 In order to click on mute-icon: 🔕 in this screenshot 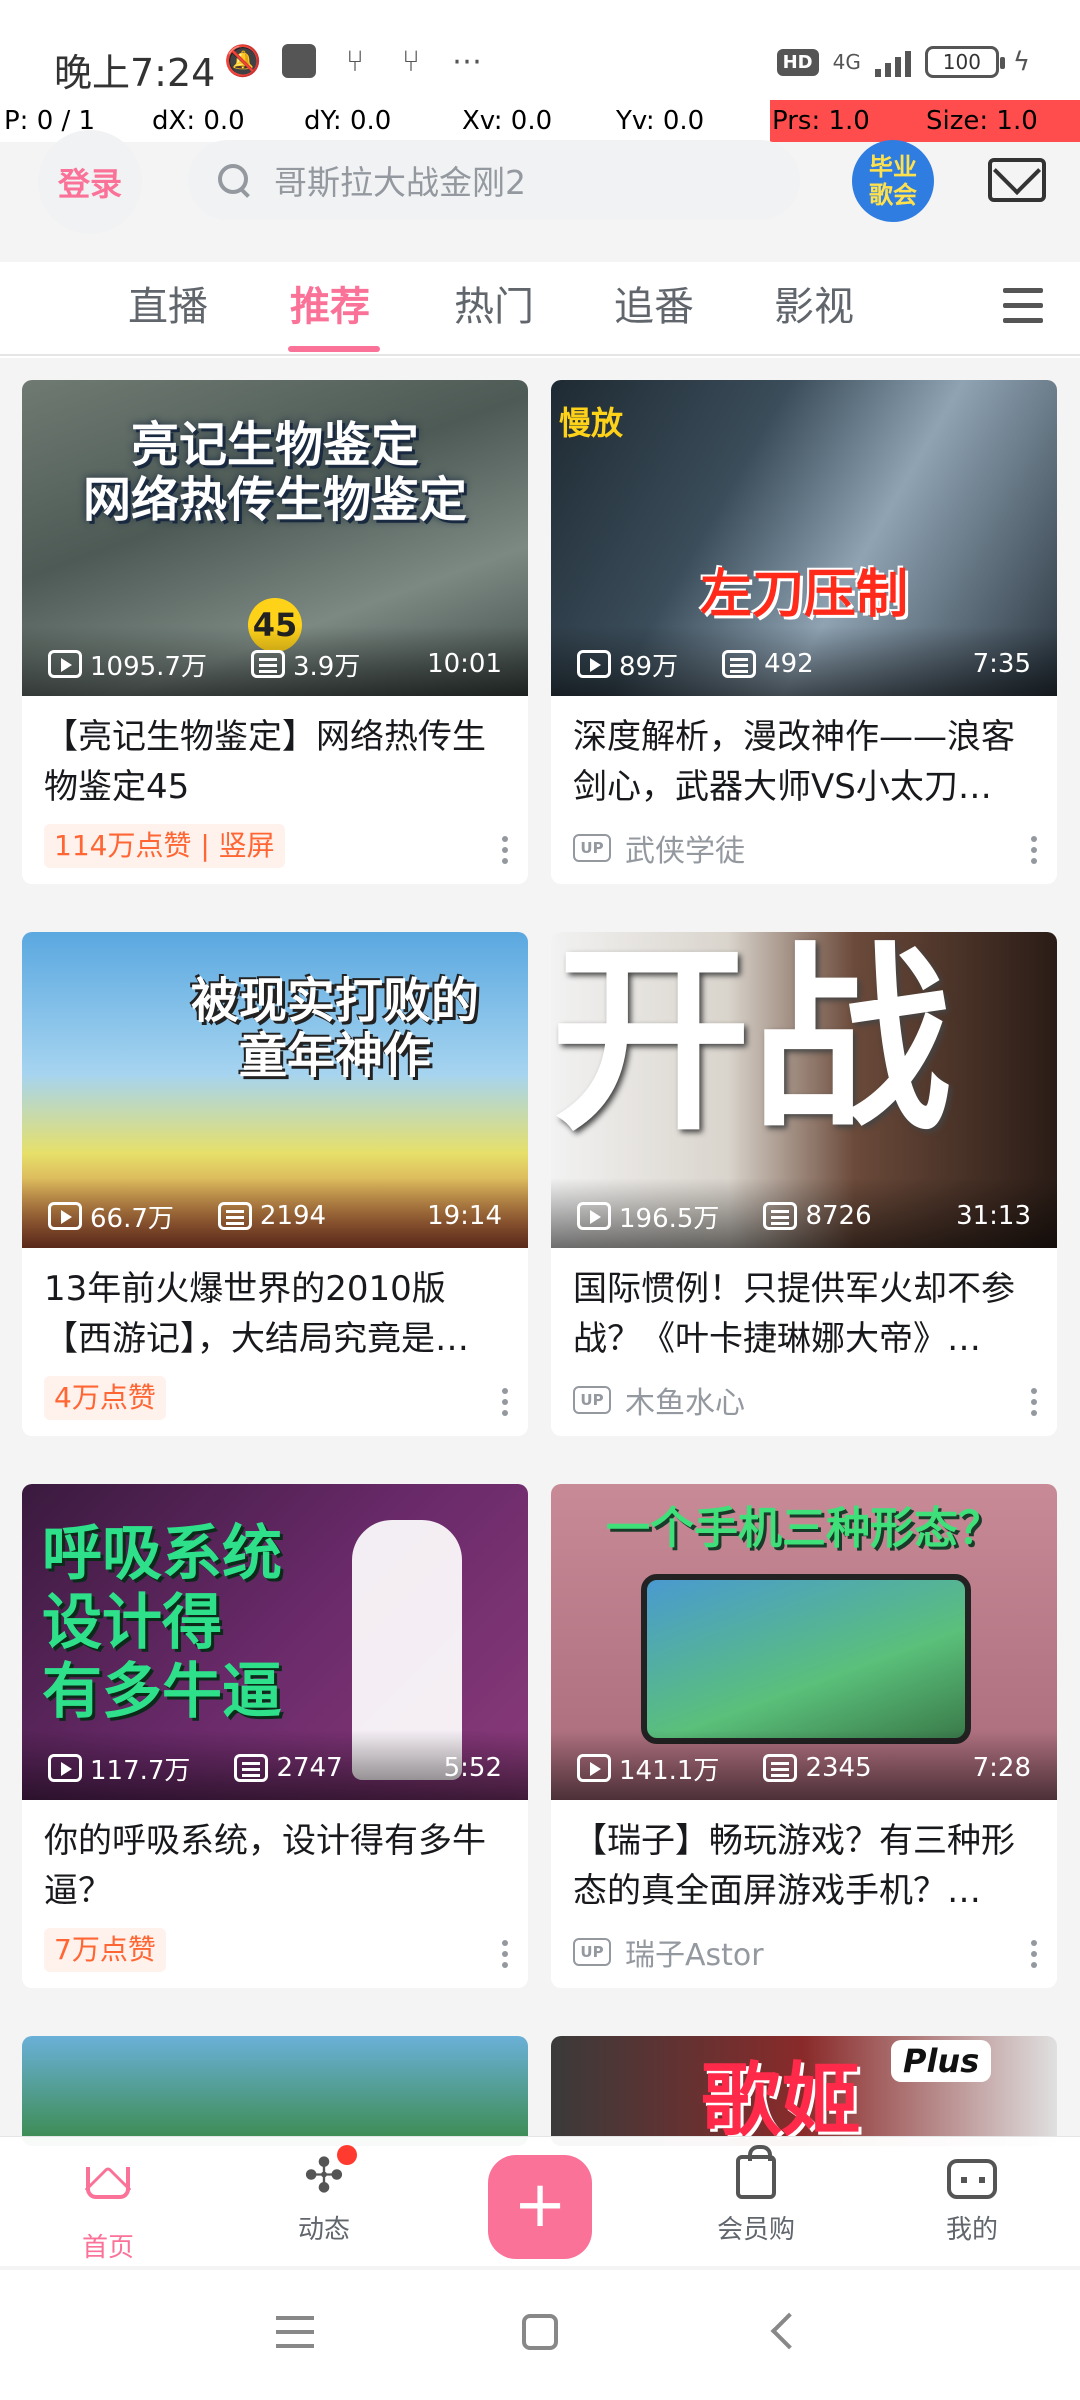, I will do `click(243, 61)`.